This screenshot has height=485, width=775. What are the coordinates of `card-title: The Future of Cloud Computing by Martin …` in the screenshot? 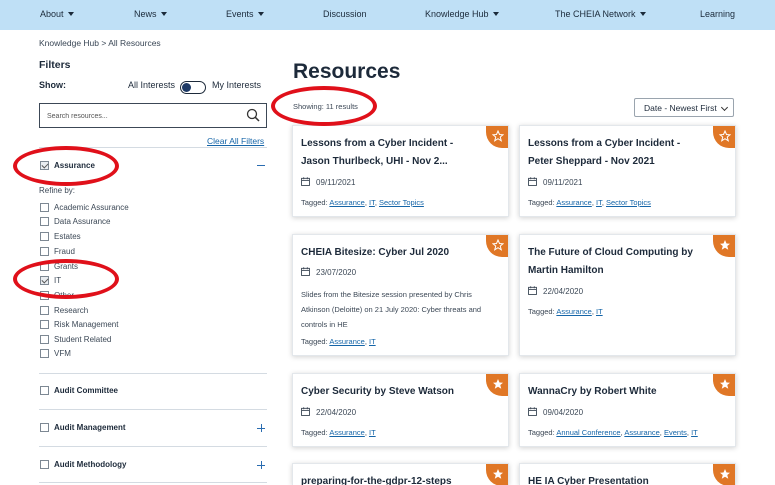 It's located at (617, 262).